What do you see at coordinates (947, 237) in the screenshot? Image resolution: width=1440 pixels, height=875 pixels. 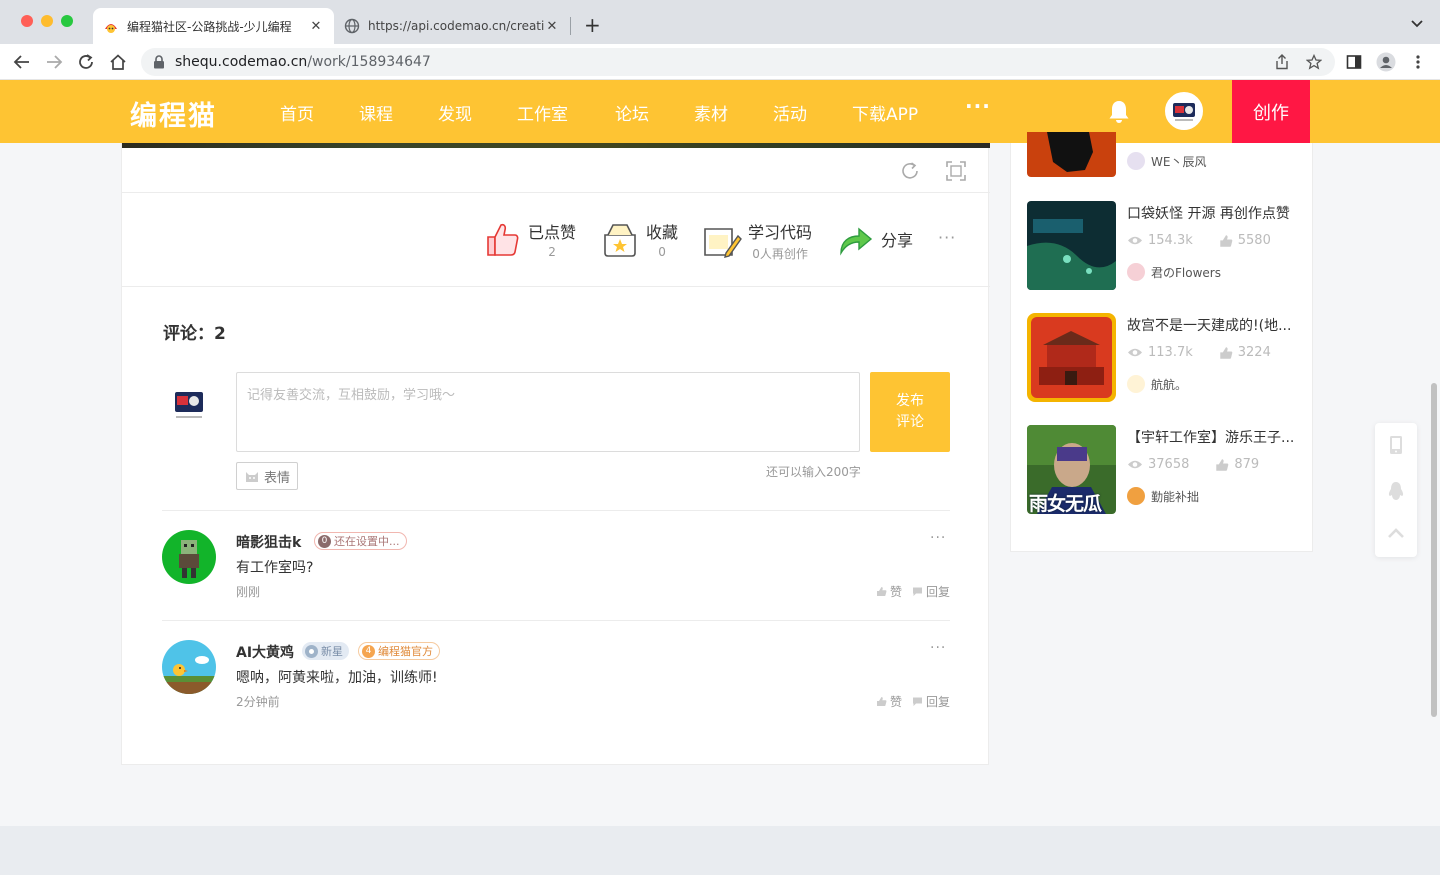 I see `more-actions-button: ···` at bounding box center [947, 237].